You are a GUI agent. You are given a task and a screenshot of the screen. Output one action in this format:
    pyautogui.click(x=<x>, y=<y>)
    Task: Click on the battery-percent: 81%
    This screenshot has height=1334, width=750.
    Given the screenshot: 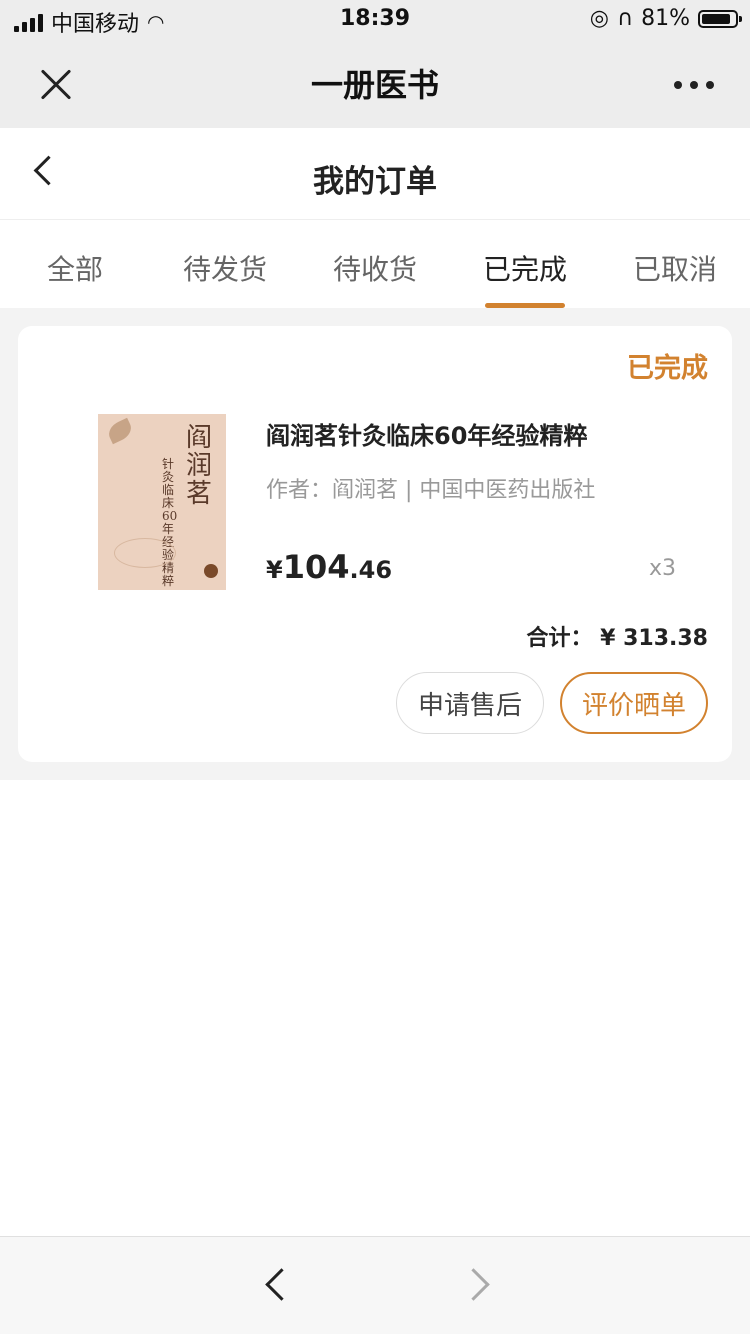 What is the action you would take?
    pyautogui.click(x=665, y=18)
    